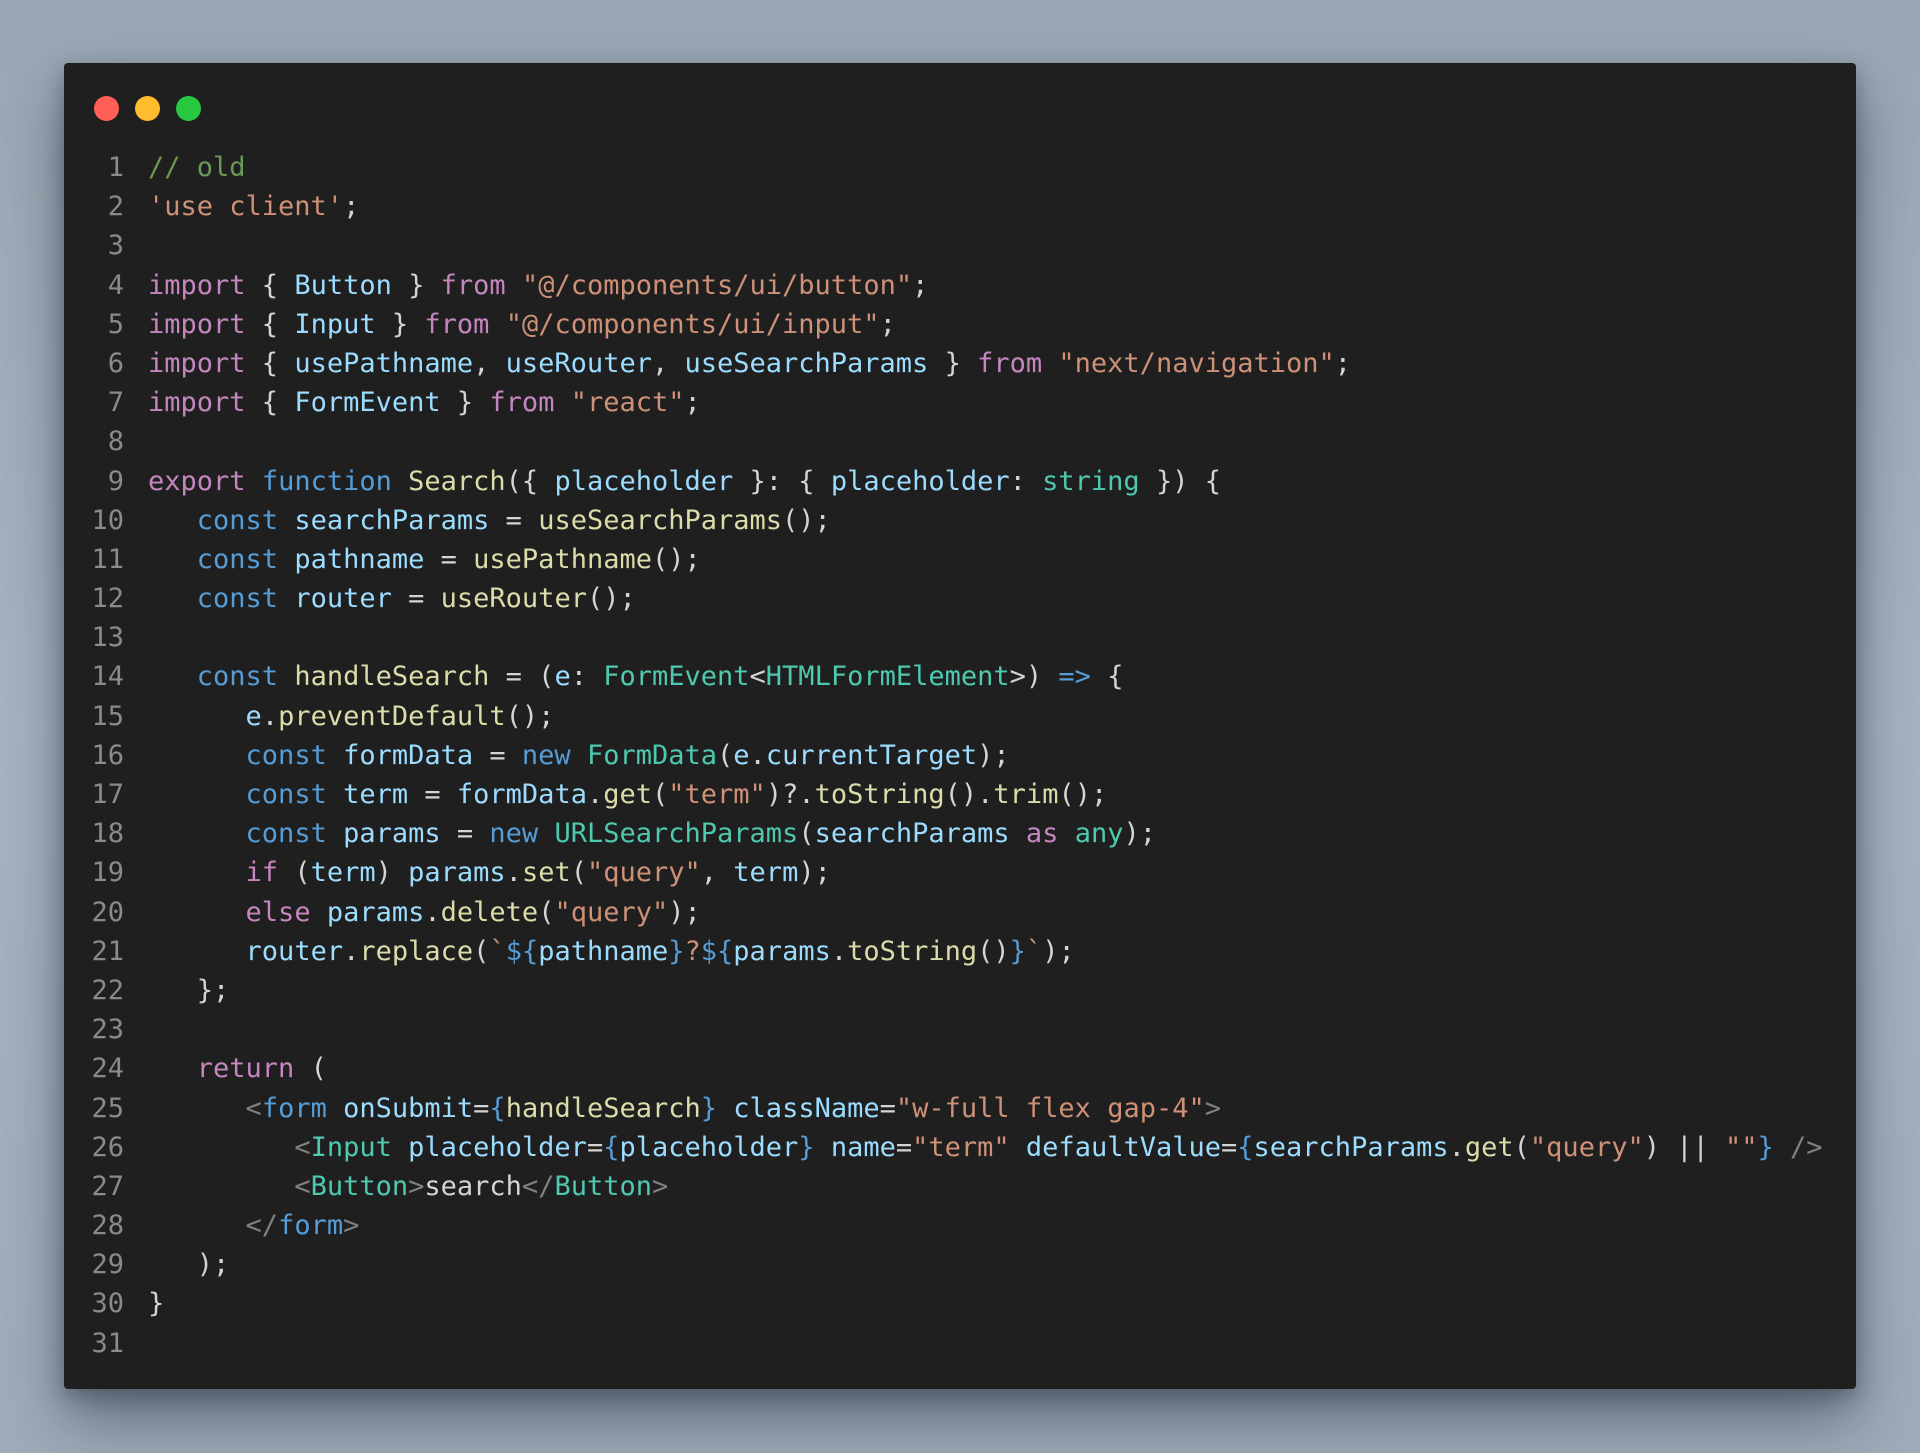 The width and height of the screenshot is (1920, 1453). Describe the element at coordinates (1586, 1147) in the screenshot. I see `code-token: "query"` at that location.